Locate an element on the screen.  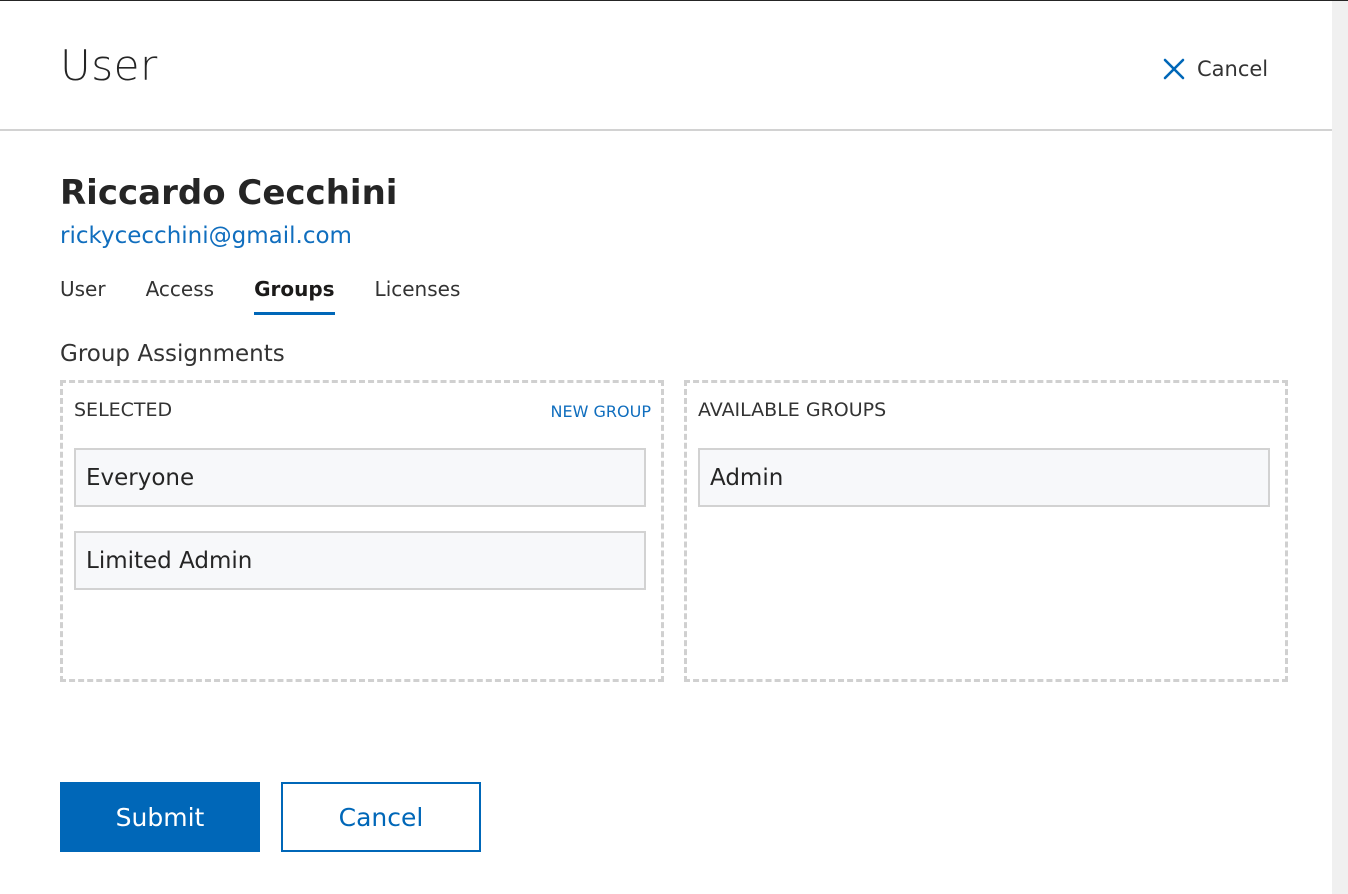
page-title: User is located at coordinates (109, 65).